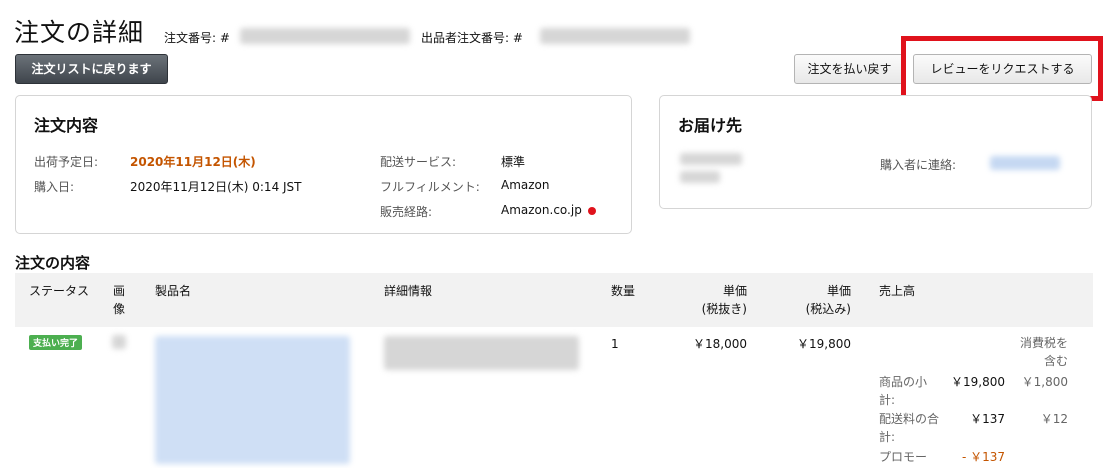  What do you see at coordinates (615, 344) in the screenshot?
I see `quantity-value: 1` at bounding box center [615, 344].